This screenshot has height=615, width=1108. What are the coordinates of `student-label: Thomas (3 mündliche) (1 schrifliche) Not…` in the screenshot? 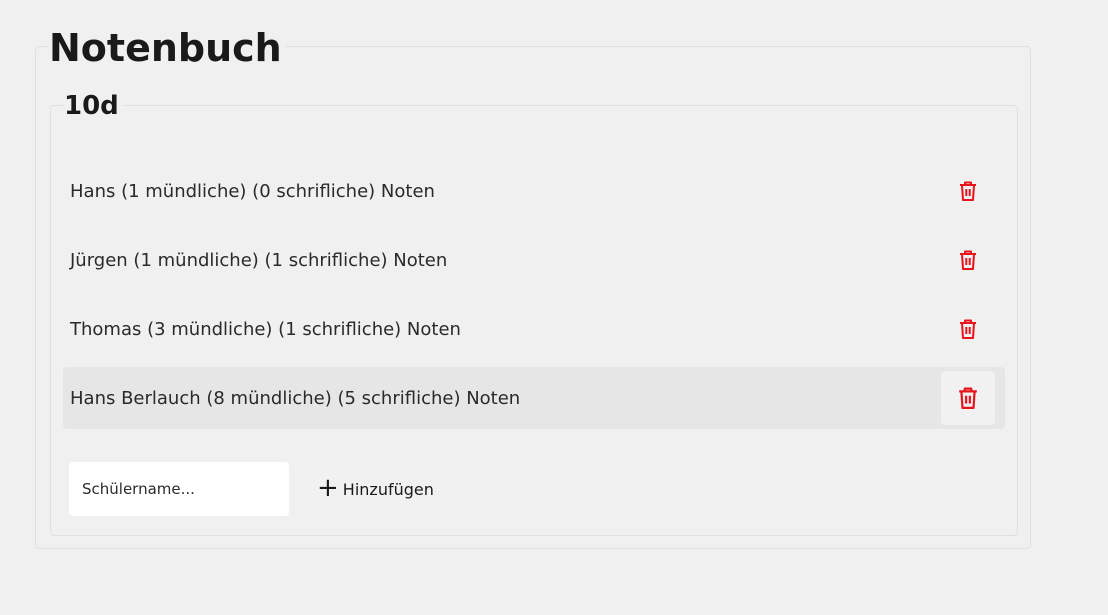 It's located at (265, 329).